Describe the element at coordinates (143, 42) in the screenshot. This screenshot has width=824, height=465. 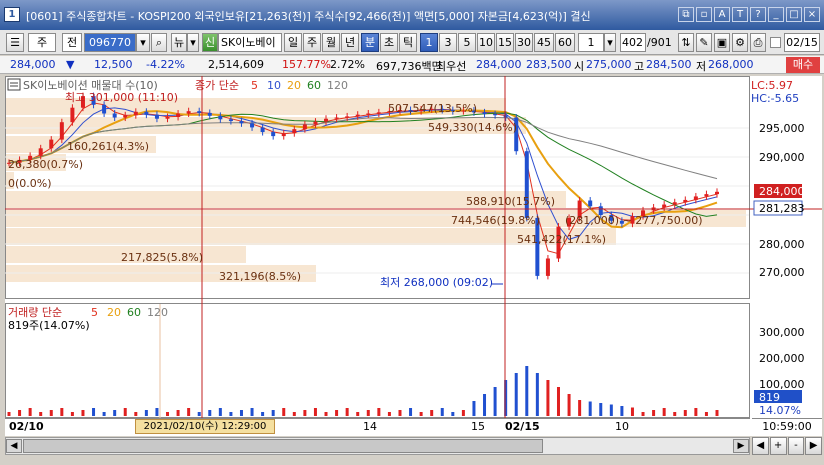
I see `code-dropdown-icon: ▾` at that location.